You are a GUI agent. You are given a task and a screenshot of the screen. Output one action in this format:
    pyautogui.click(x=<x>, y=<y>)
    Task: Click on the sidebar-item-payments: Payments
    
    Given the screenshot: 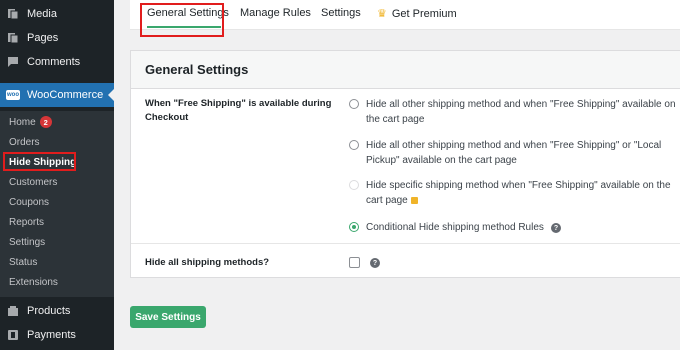 What is the action you would take?
    pyautogui.click(x=57, y=335)
    